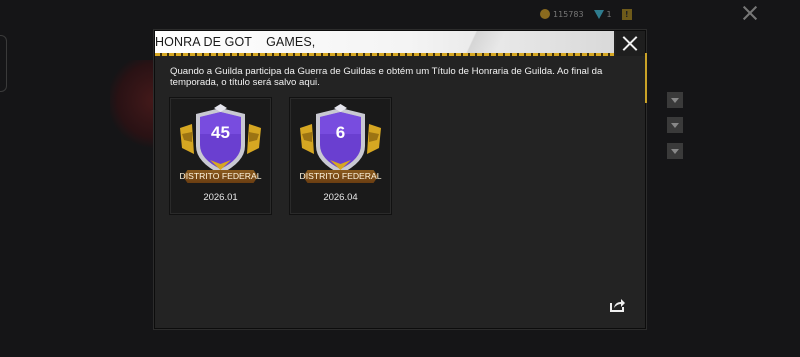 Image resolution: width=800 pixels, height=357 pixels. Describe the element at coordinates (598, 14) in the screenshot. I see `gem-icon` at that location.